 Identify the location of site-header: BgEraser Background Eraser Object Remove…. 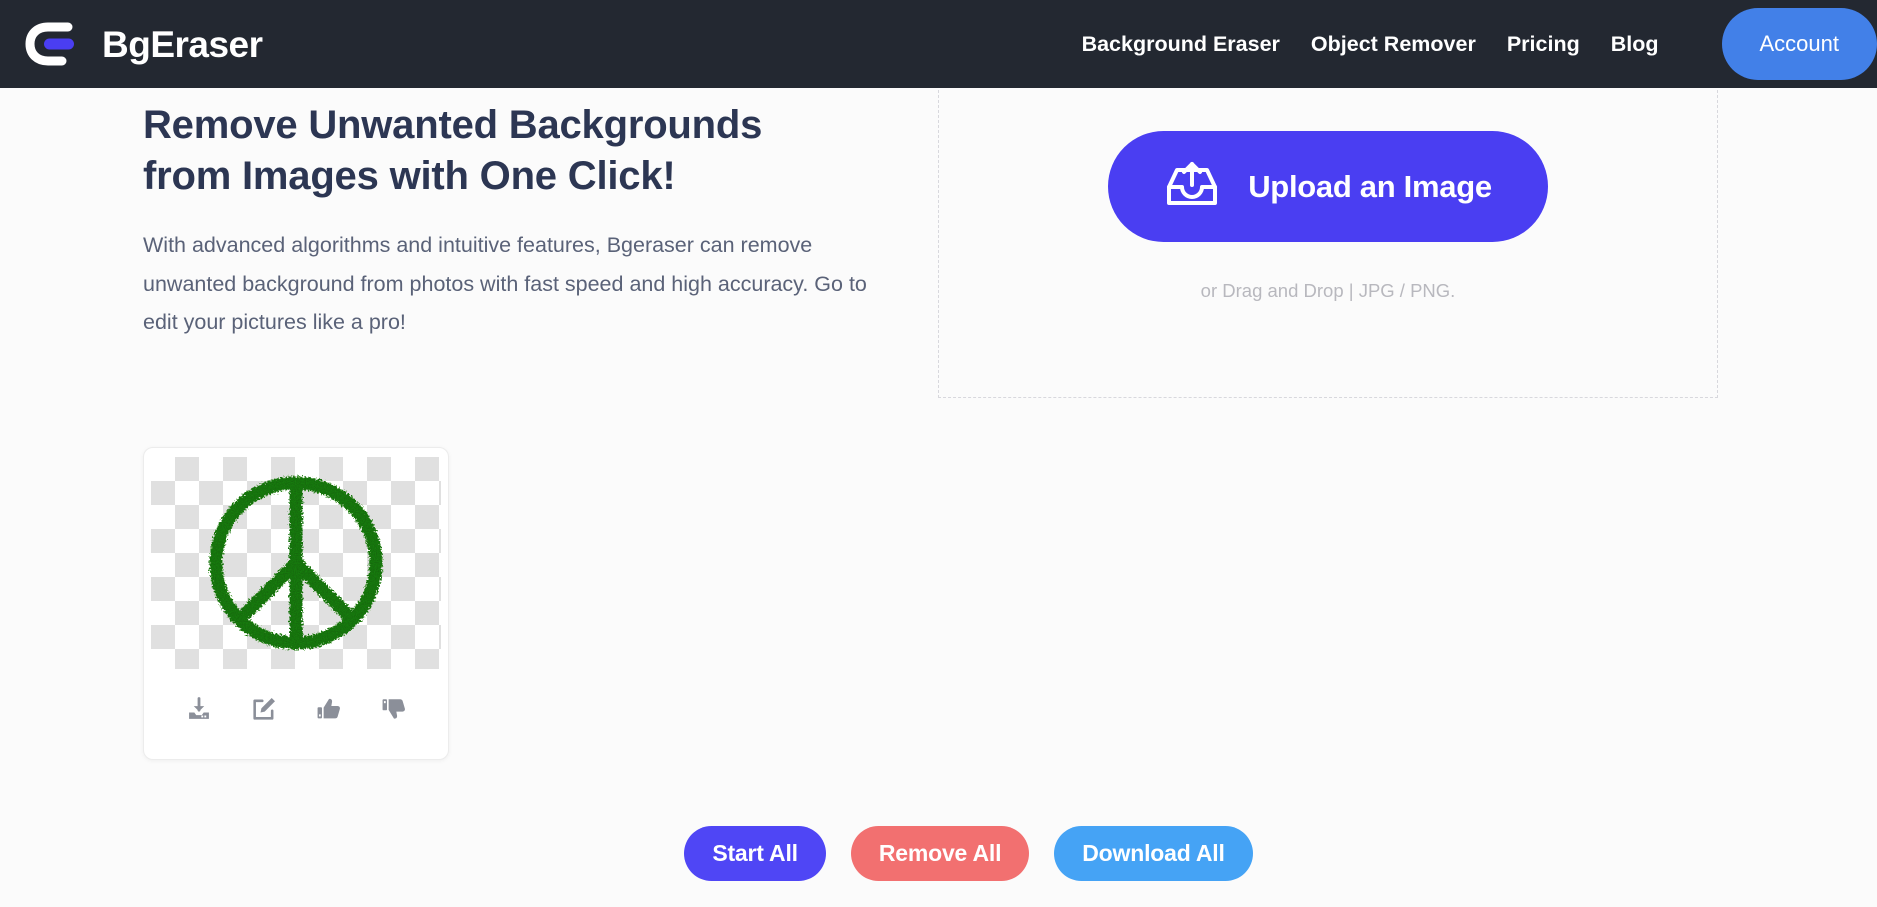
(938, 44).